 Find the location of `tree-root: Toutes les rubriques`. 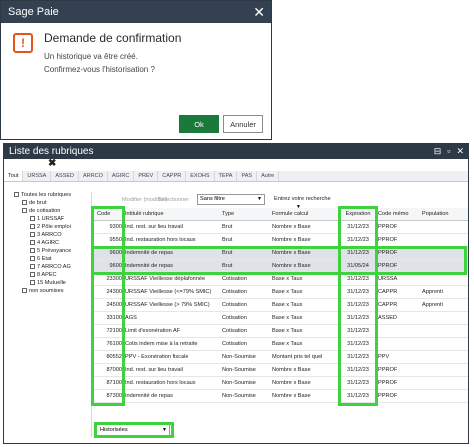

tree-root: Toutes les rubriques is located at coordinates (42, 195).